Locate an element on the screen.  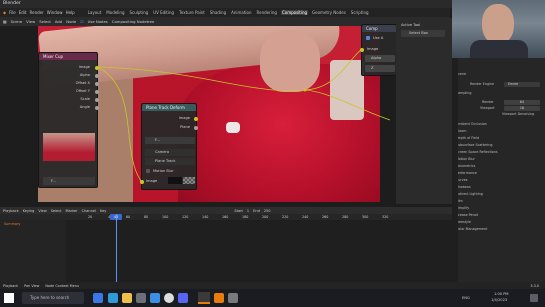
section-performance: Performance is located at coordinates (498, 173).